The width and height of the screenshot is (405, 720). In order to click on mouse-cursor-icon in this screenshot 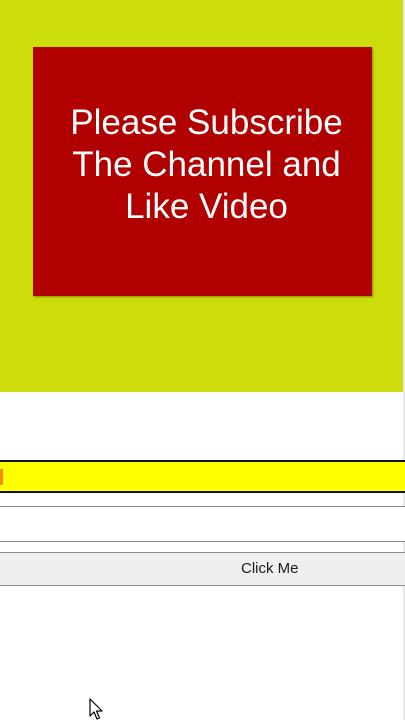, I will do `click(96, 709)`.